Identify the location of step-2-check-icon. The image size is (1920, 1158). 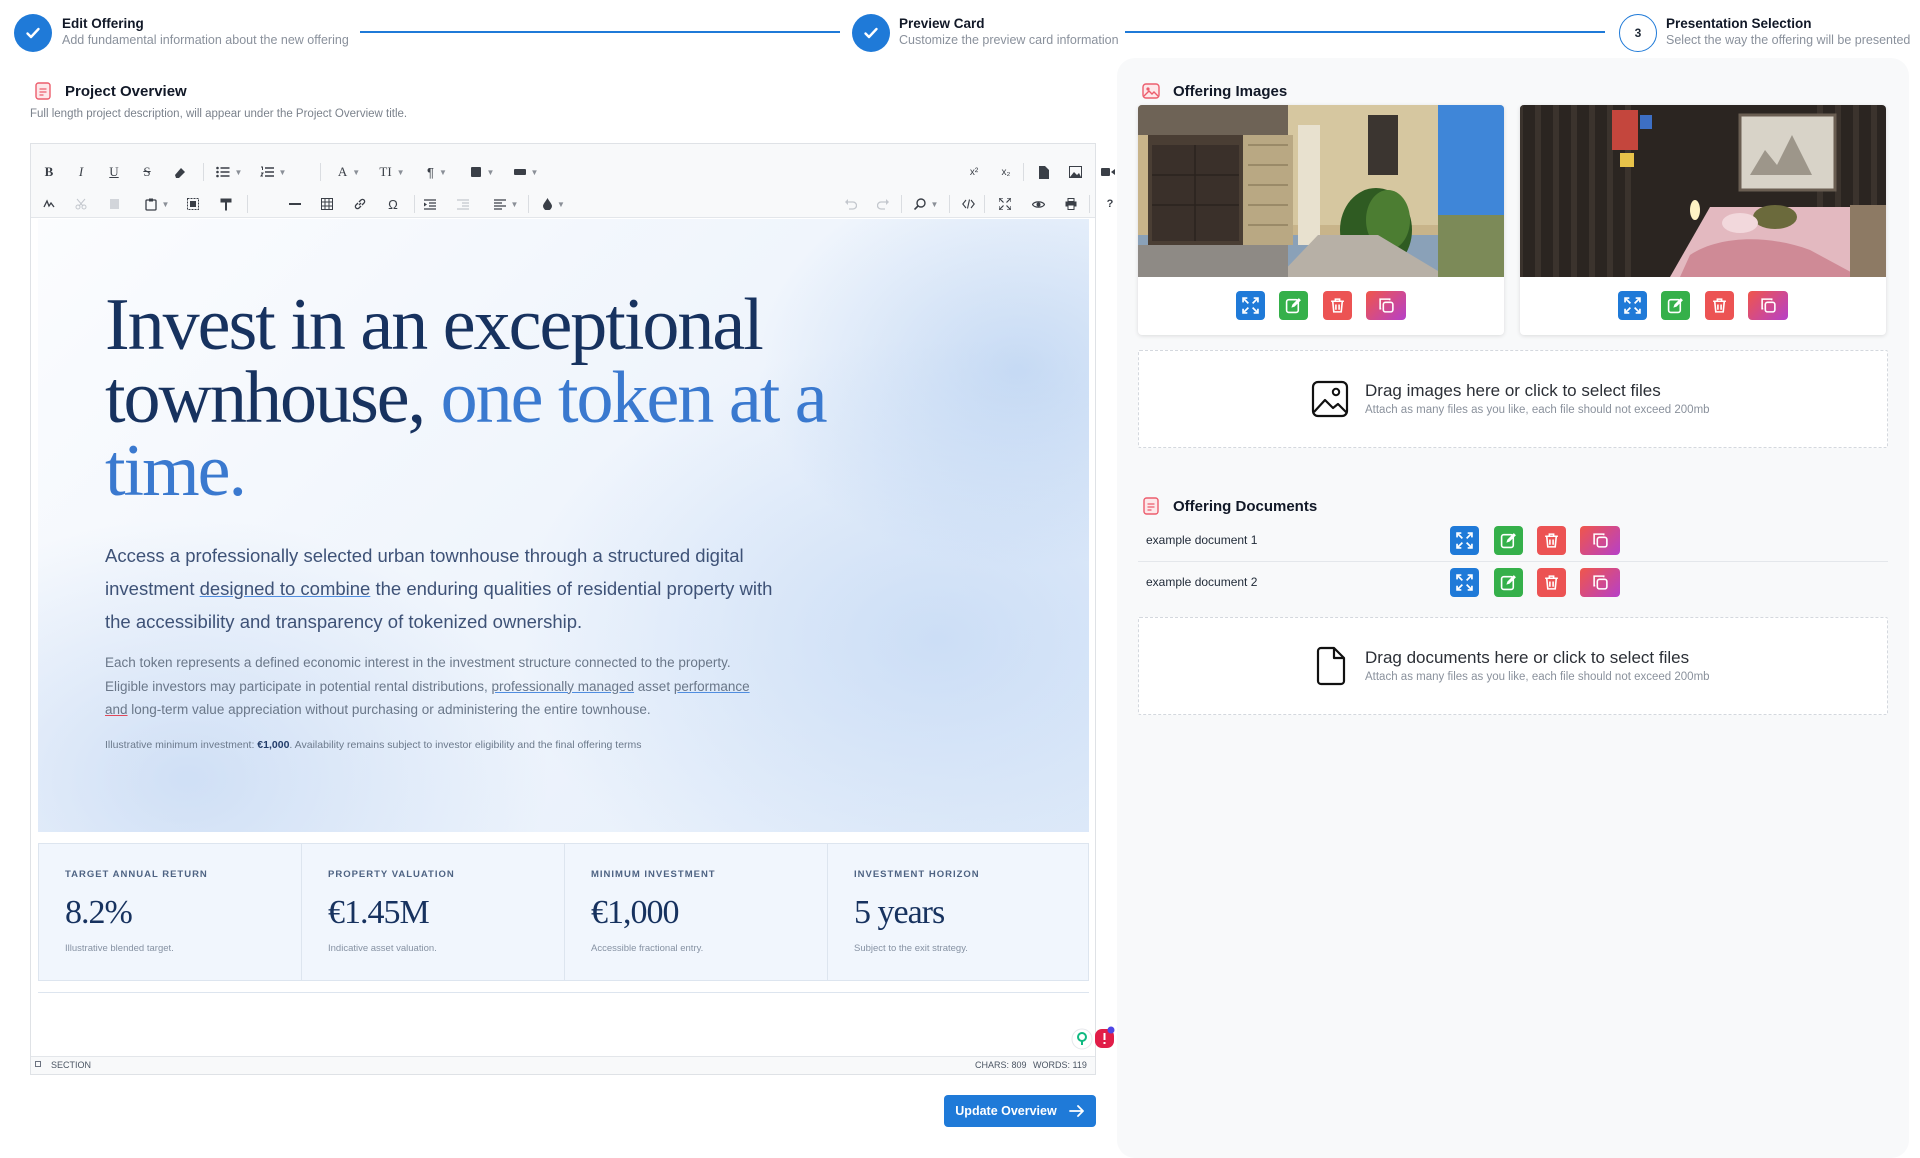
(871, 33).